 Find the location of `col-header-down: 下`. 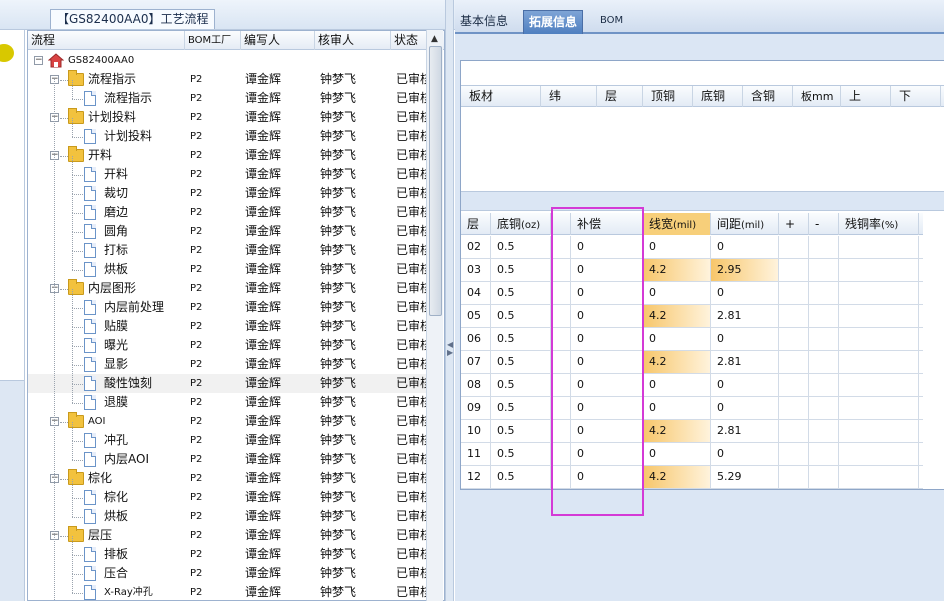

col-header-down: 下 is located at coordinates (916, 96).